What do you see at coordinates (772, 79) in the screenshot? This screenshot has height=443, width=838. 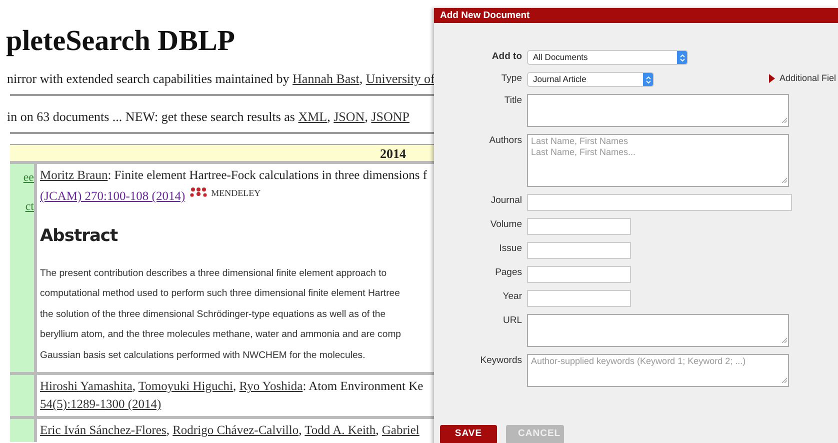 I see `caret-icon` at bounding box center [772, 79].